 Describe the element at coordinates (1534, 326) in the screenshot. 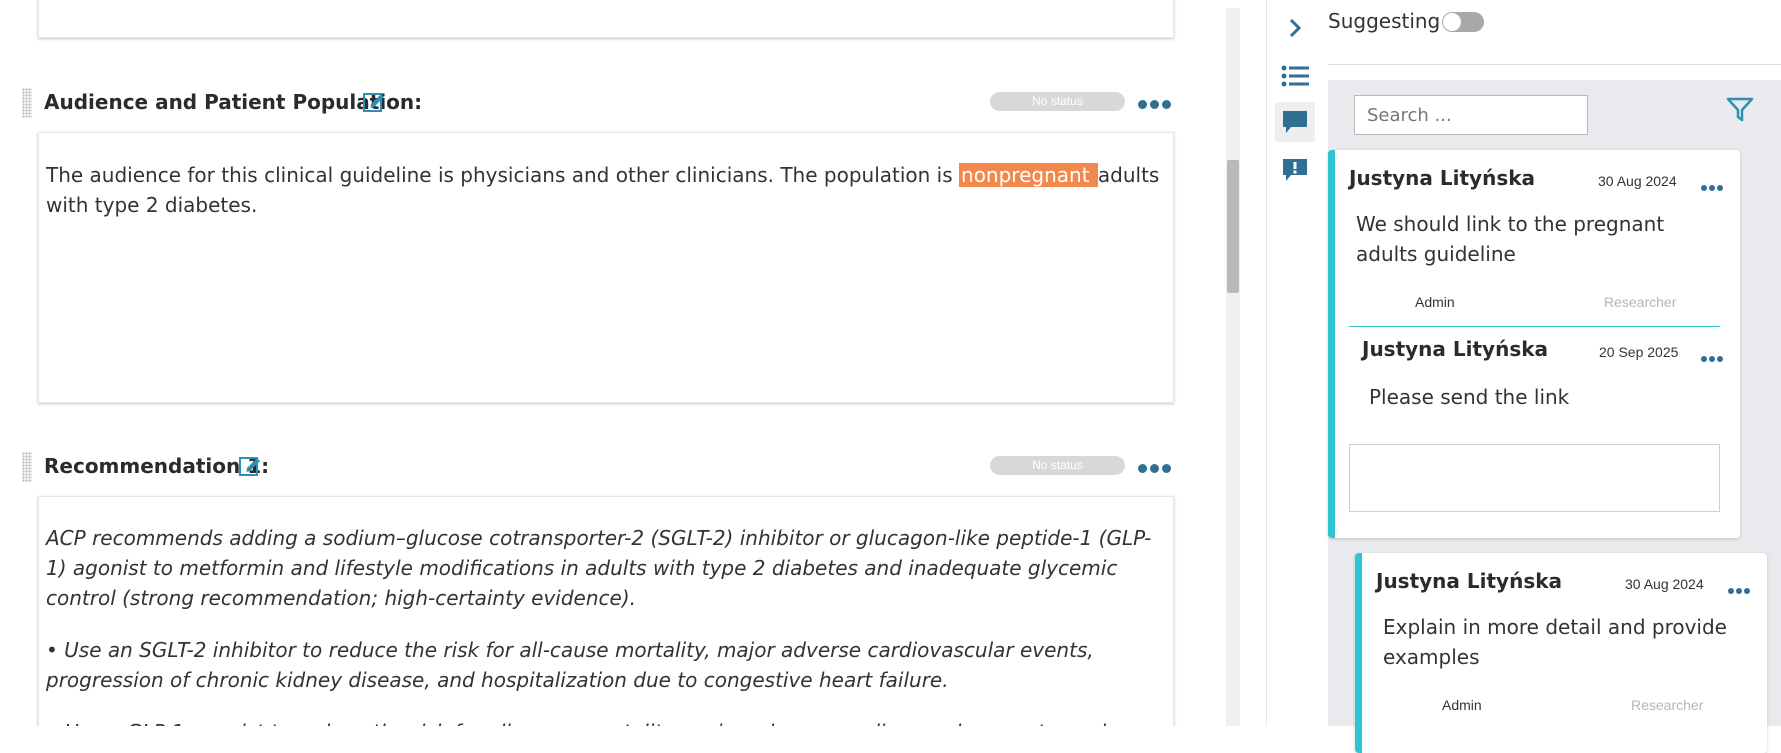

I see `reply-divider` at that location.